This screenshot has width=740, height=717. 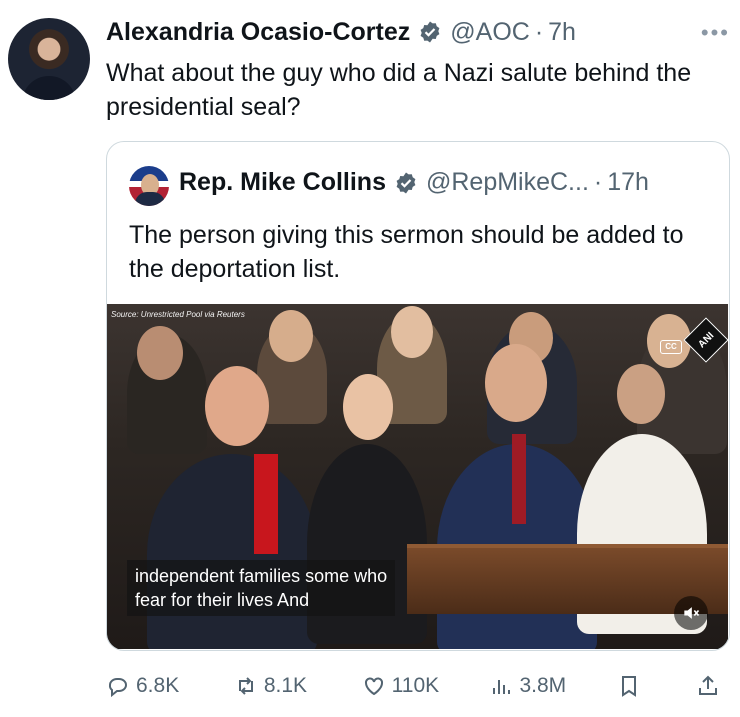 I want to click on quote-timestamp: 17h, so click(x=628, y=182).